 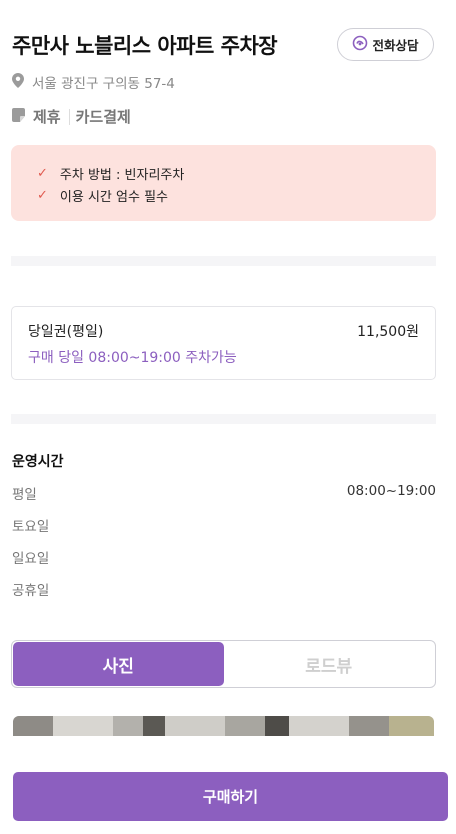 I want to click on address: 서울 광진구 구의동 57-4, so click(x=93, y=82).